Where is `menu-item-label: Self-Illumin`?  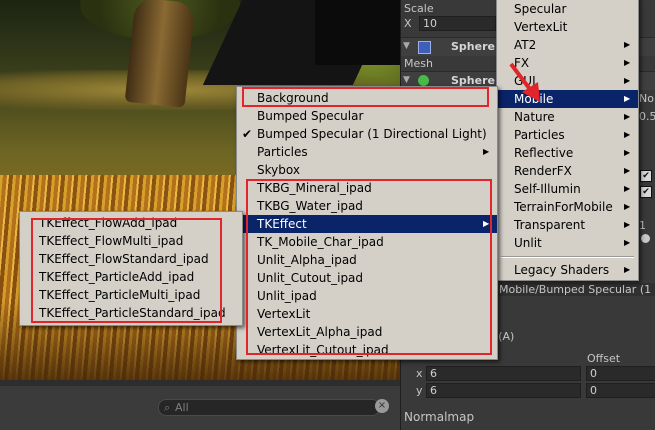
menu-item-label: Self-Illumin is located at coordinates (547, 189).